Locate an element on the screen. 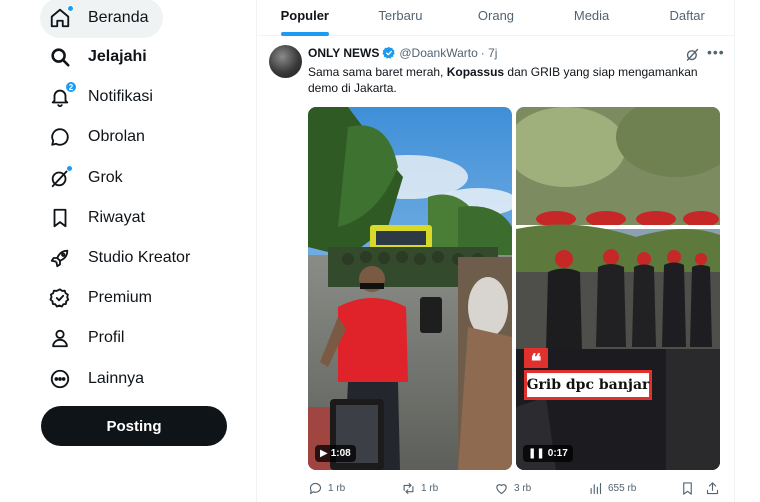 The width and height of the screenshot is (760, 502). sidebar-item-jelajahi: Jelajahi is located at coordinates (100, 57).